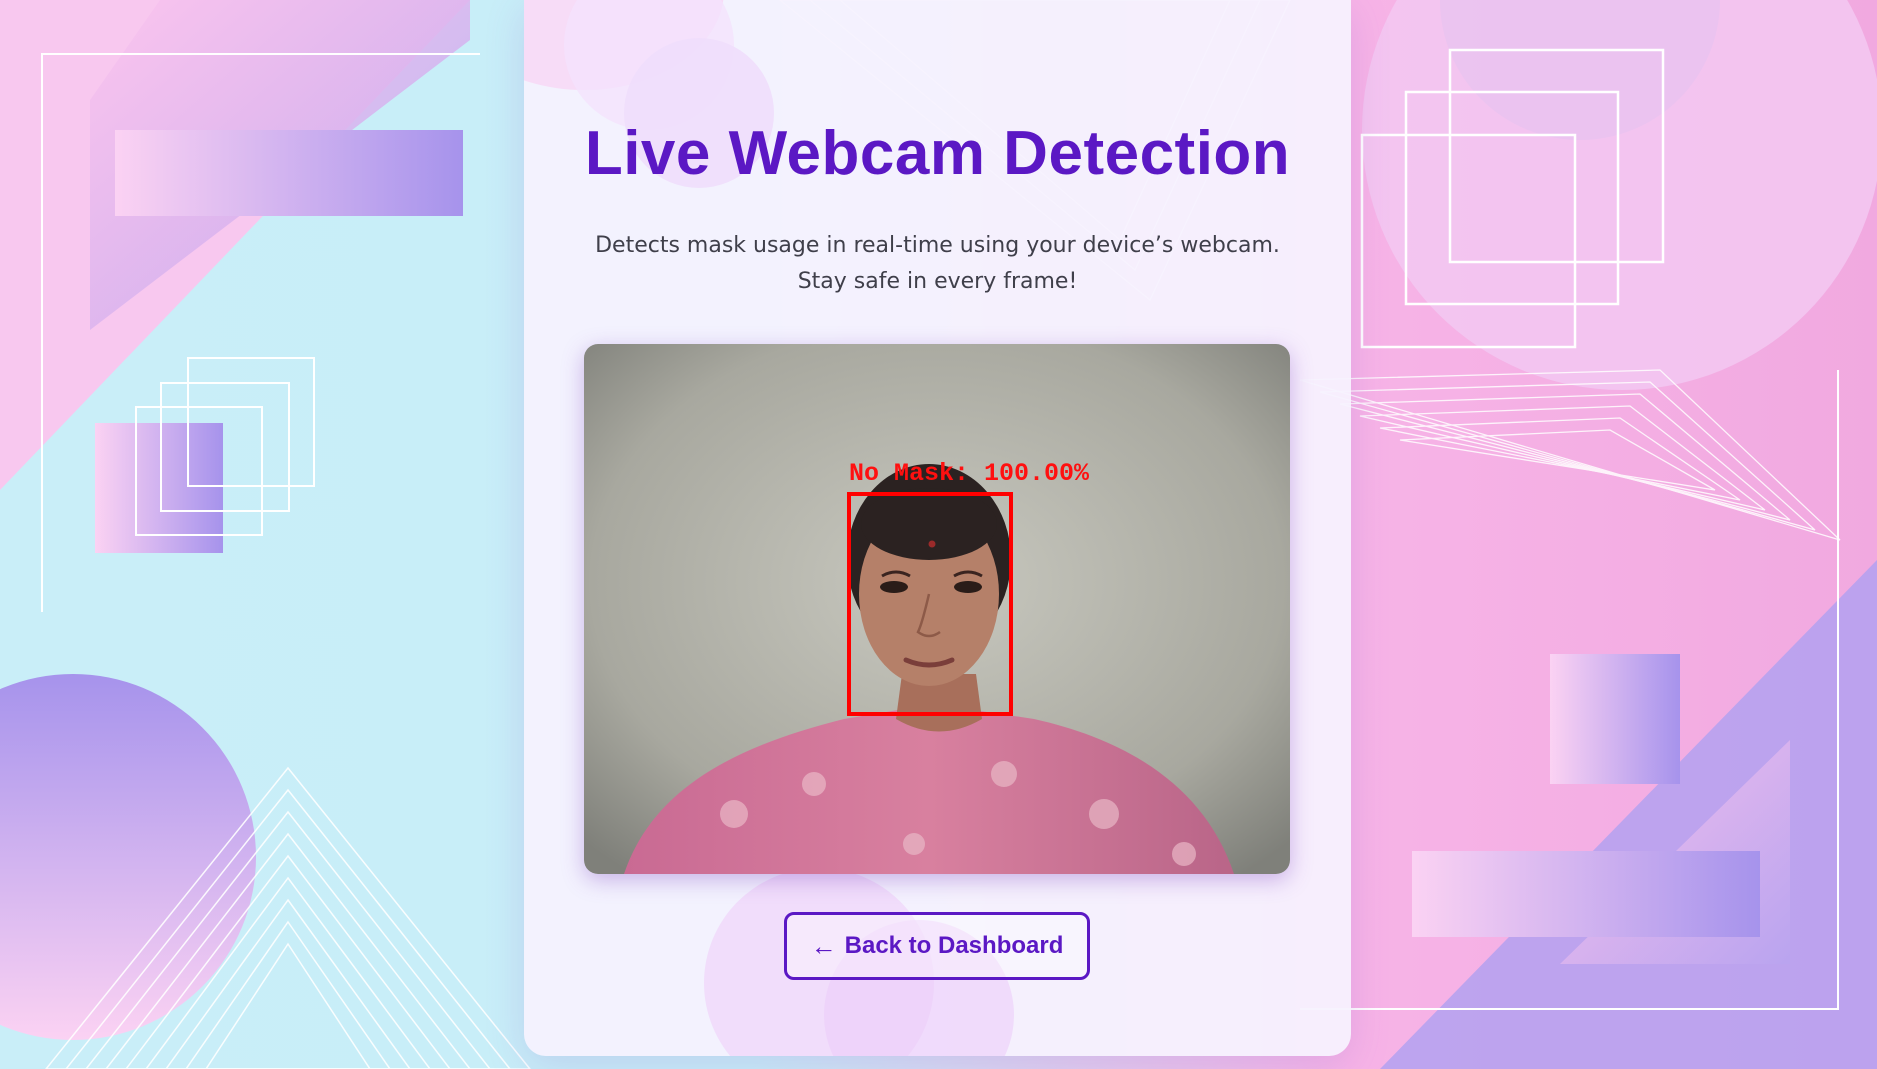  Describe the element at coordinates (937, 281) in the screenshot. I see `description-line-2: Stay safe in every frame!` at that location.